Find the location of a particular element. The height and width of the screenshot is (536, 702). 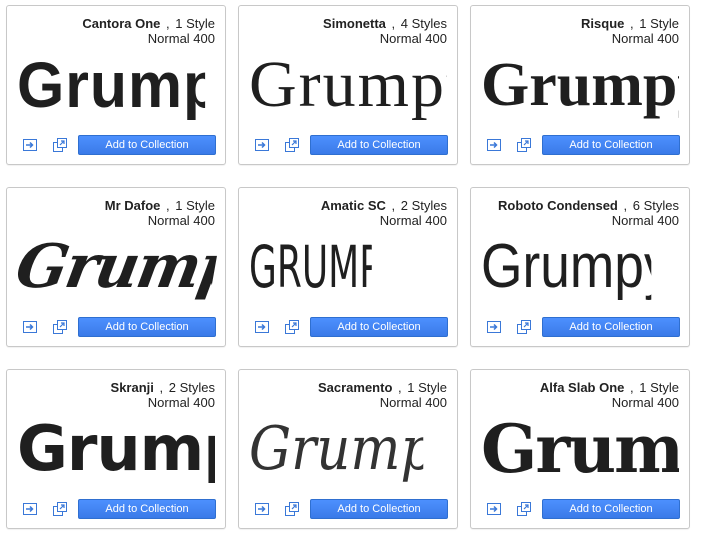

font-name: Alfa Slab One is located at coordinates (582, 387).